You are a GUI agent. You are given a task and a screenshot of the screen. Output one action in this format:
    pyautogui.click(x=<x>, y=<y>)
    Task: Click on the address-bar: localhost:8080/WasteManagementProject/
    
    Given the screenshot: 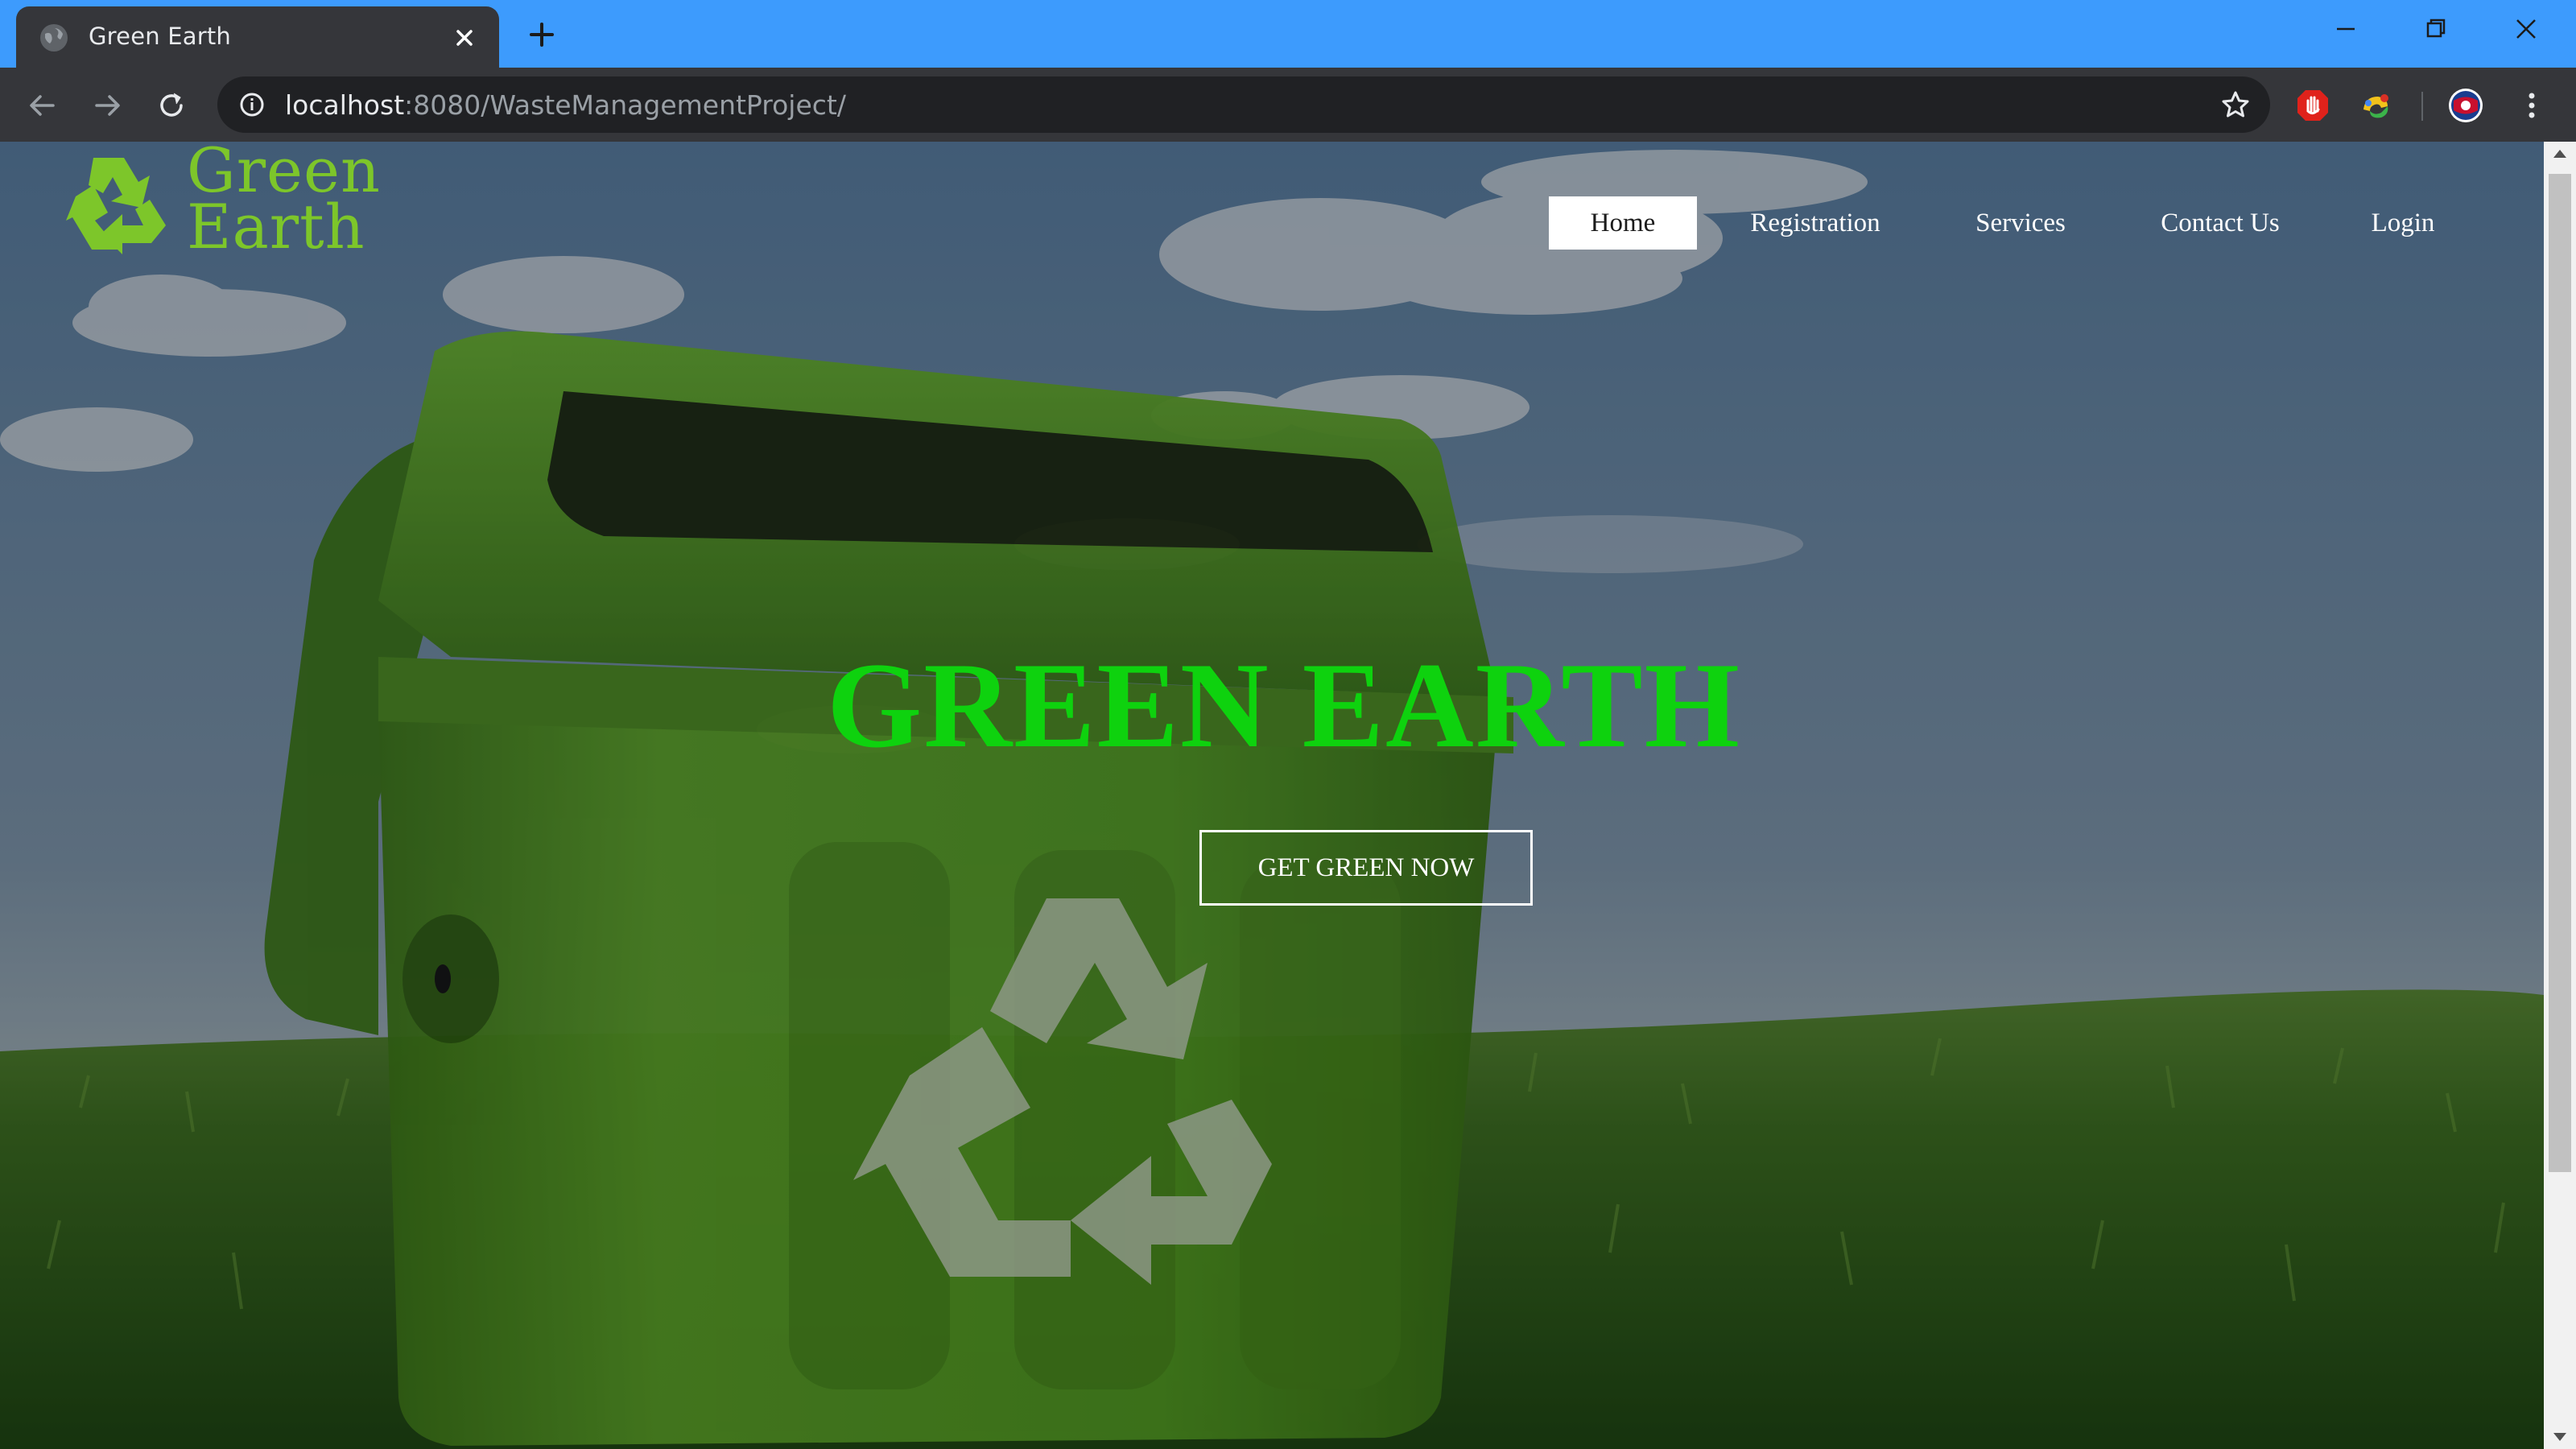 What is the action you would take?
    pyautogui.click(x=1243, y=104)
    